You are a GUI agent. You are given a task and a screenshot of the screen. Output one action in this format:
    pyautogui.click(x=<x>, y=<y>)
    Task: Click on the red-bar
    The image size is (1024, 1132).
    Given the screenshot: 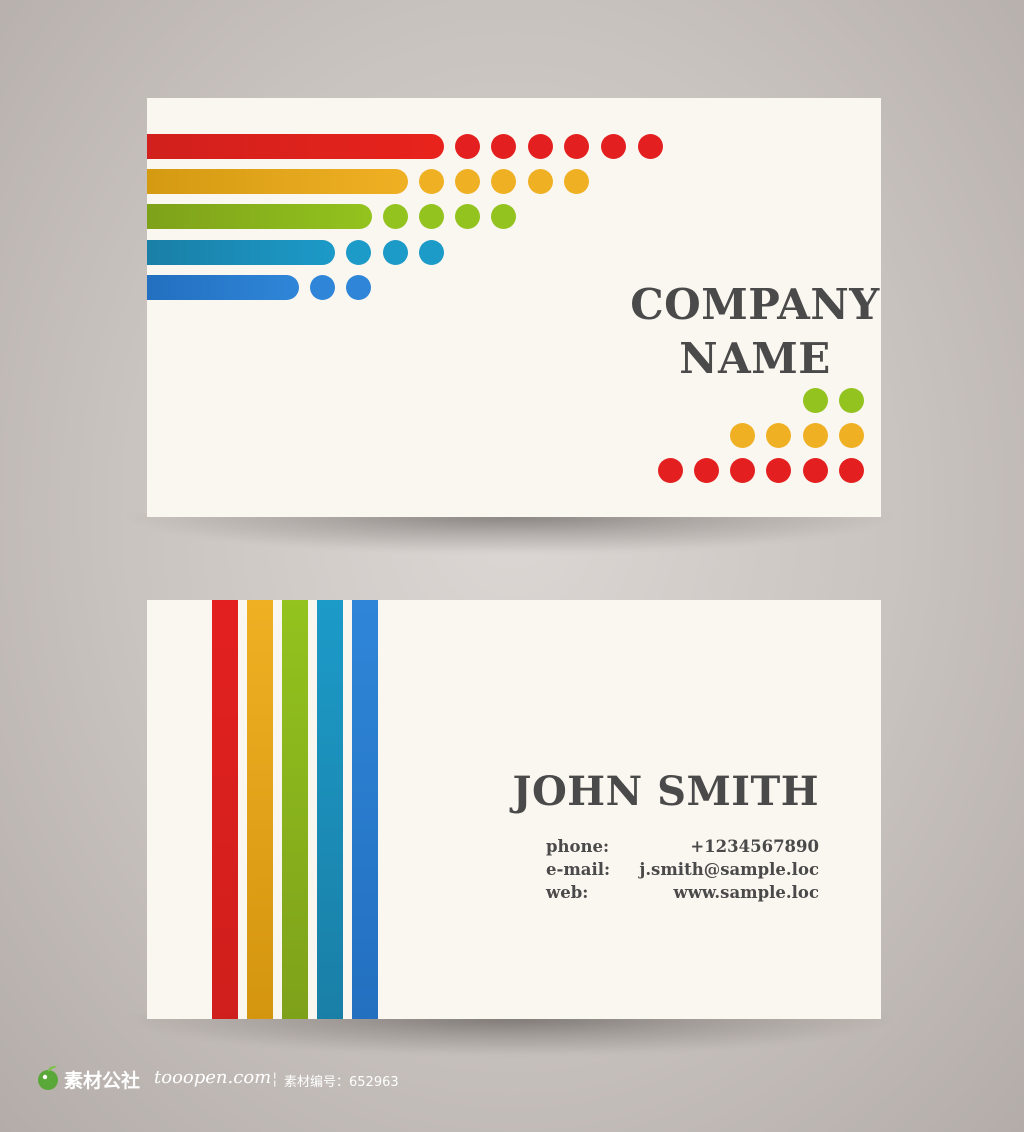 What is the action you would take?
    pyautogui.click(x=295, y=146)
    